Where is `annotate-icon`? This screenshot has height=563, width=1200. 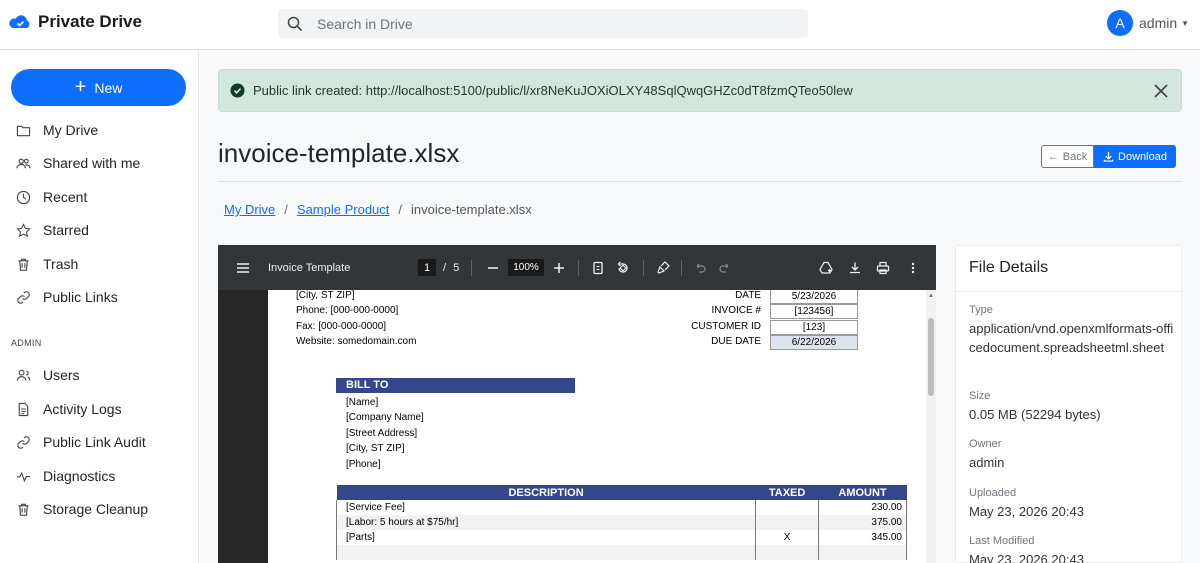 annotate-icon is located at coordinates (663, 267).